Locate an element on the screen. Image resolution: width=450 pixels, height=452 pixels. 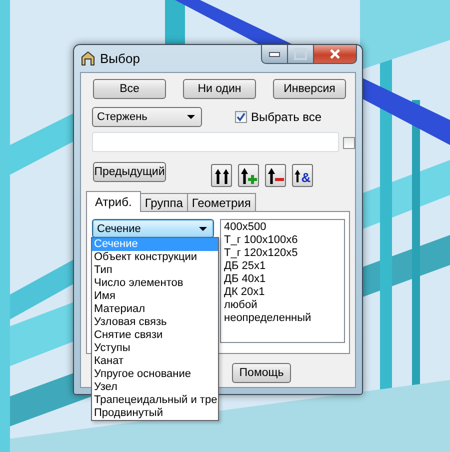
dropdown-option: Имя is located at coordinates (155, 296).